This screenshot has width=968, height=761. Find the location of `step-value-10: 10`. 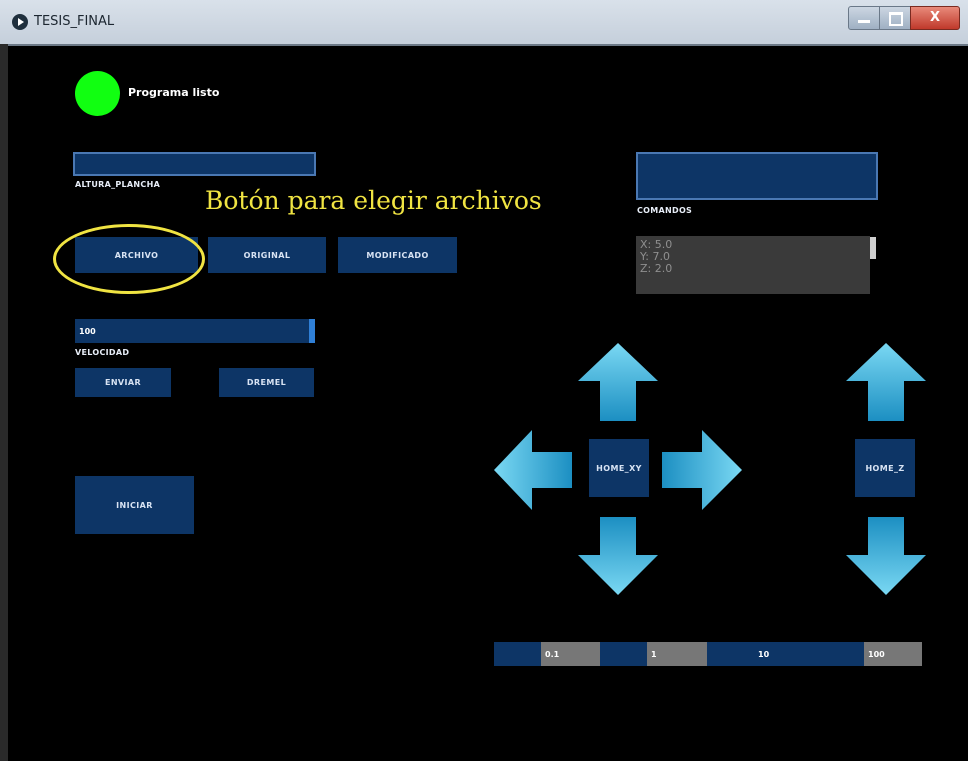

step-value-10: 10 is located at coordinates (785, 654).